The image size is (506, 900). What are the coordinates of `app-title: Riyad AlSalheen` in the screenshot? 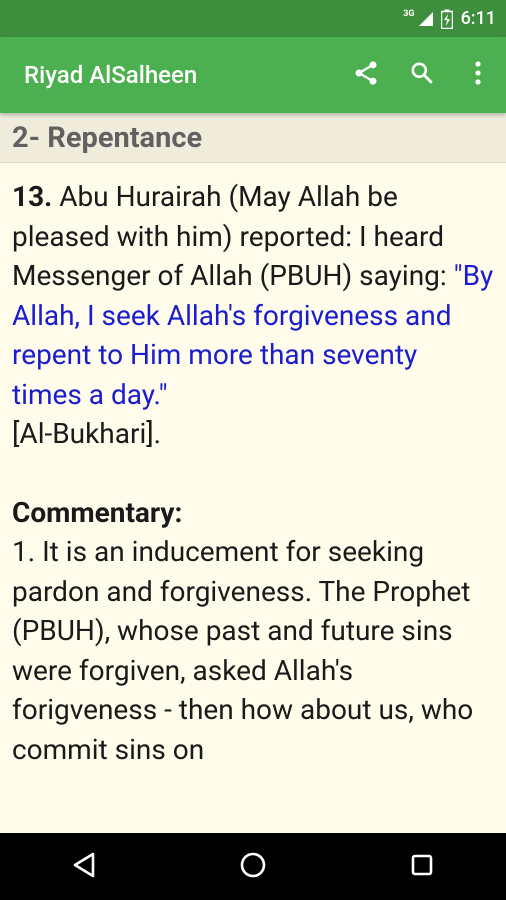 It's located at (111, 75).